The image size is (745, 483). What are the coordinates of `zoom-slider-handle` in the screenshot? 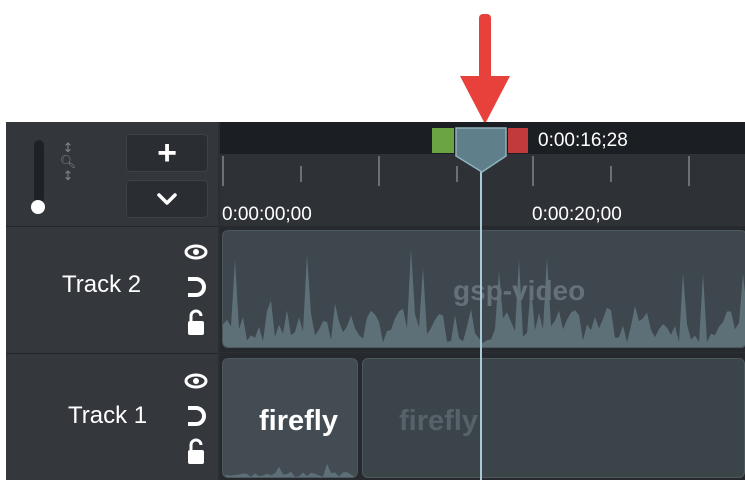 It's located at (38, 207).